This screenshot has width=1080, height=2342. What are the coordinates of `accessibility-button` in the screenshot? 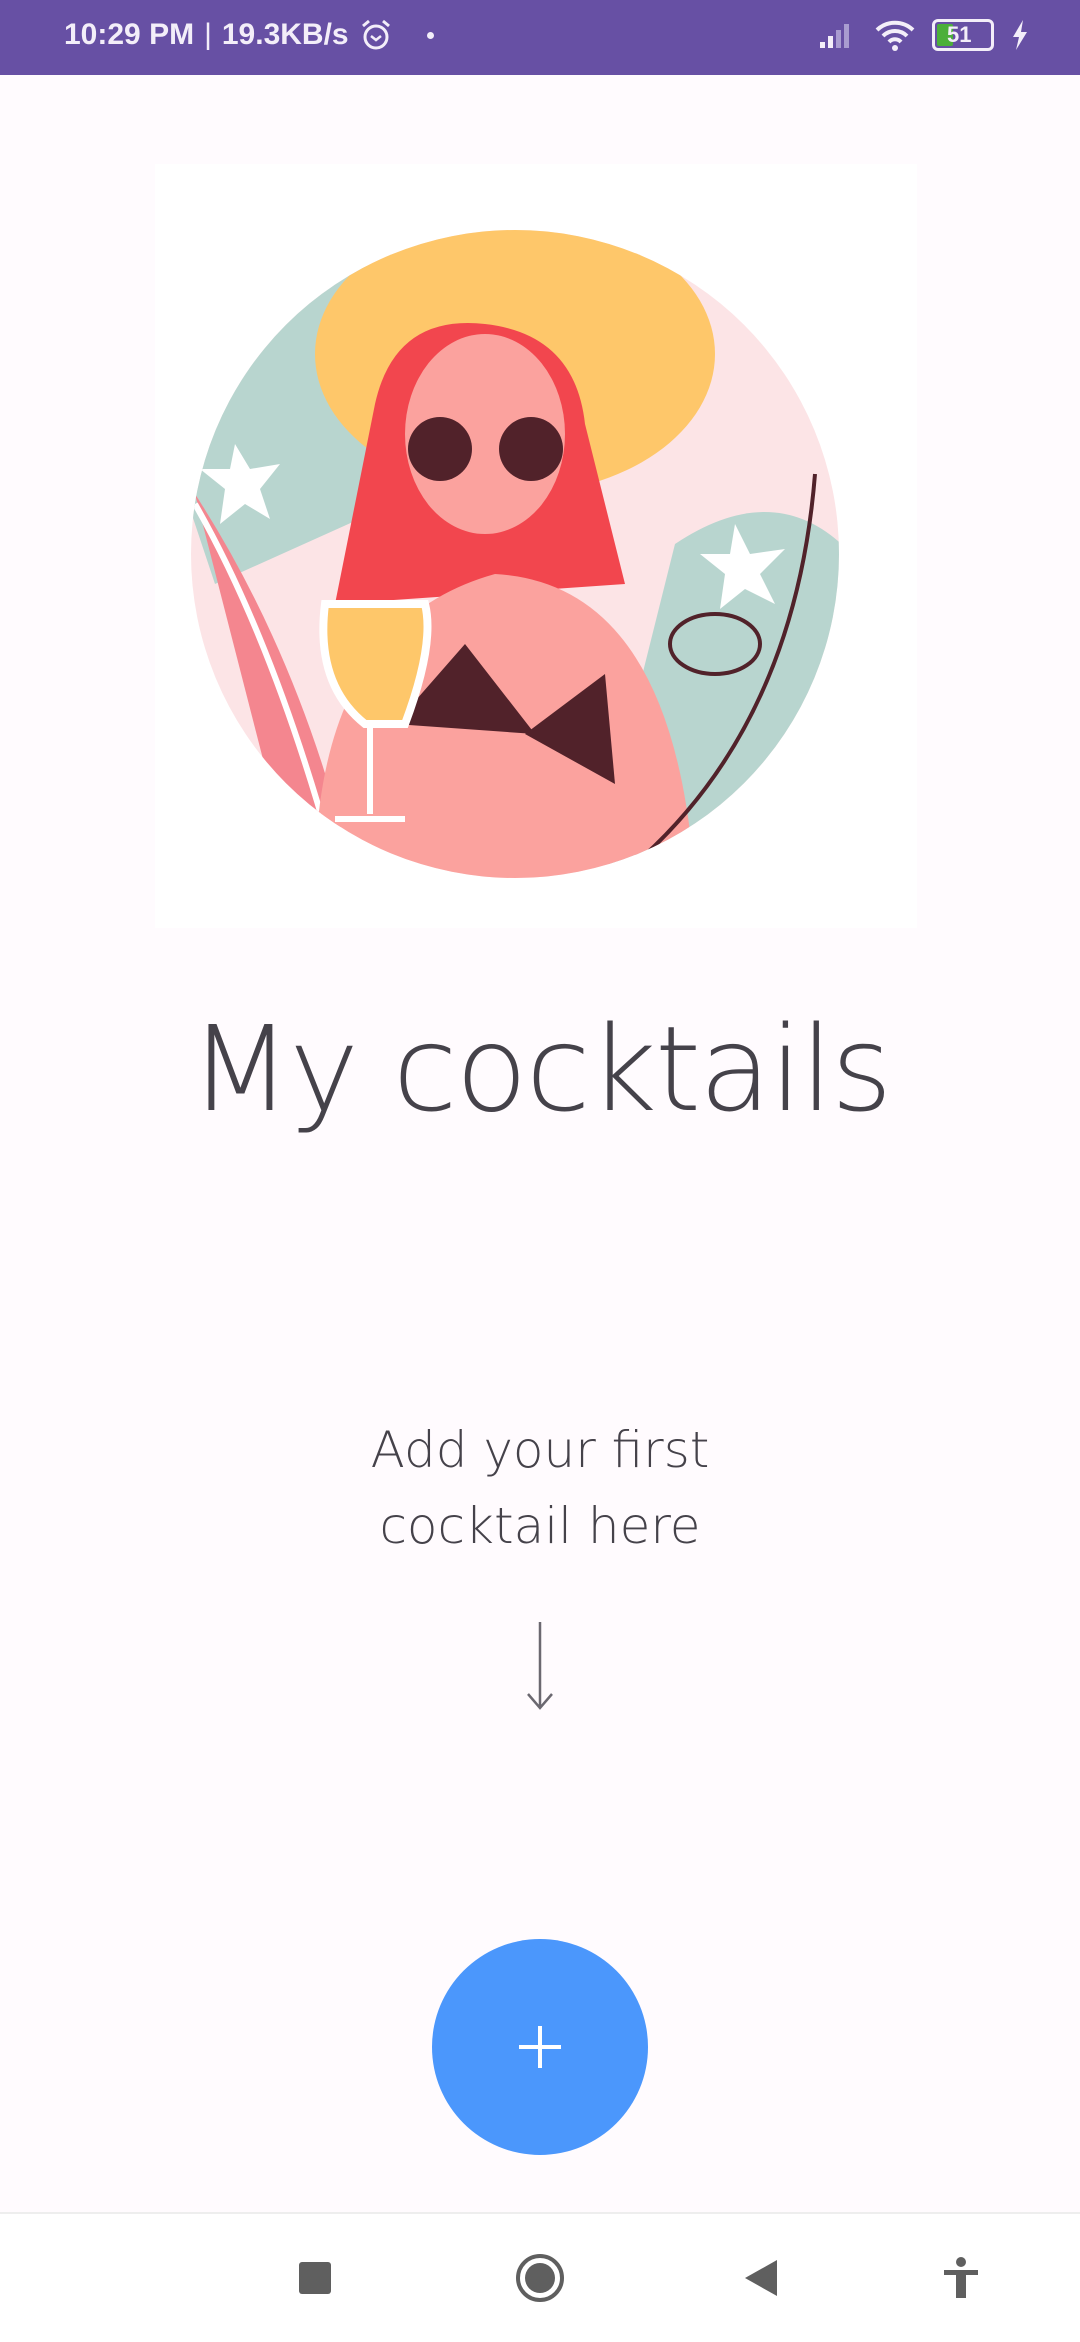 It's located at (961, 2278).